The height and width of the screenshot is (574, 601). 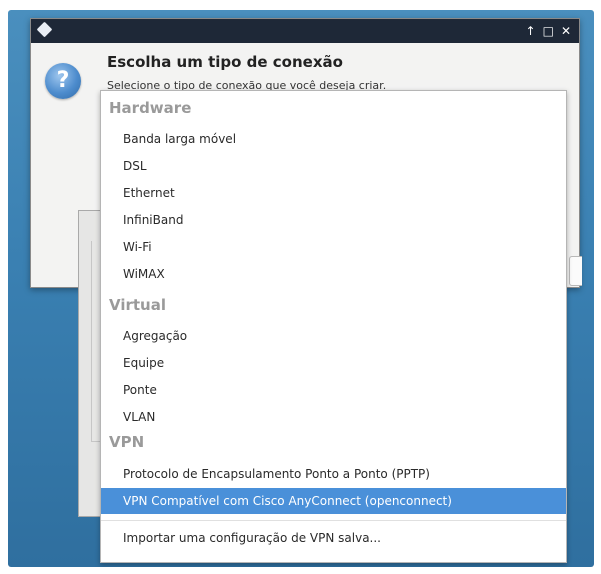 I want to click on menu-item-infiniband: InfiniBand, so click(x=333, y=220).